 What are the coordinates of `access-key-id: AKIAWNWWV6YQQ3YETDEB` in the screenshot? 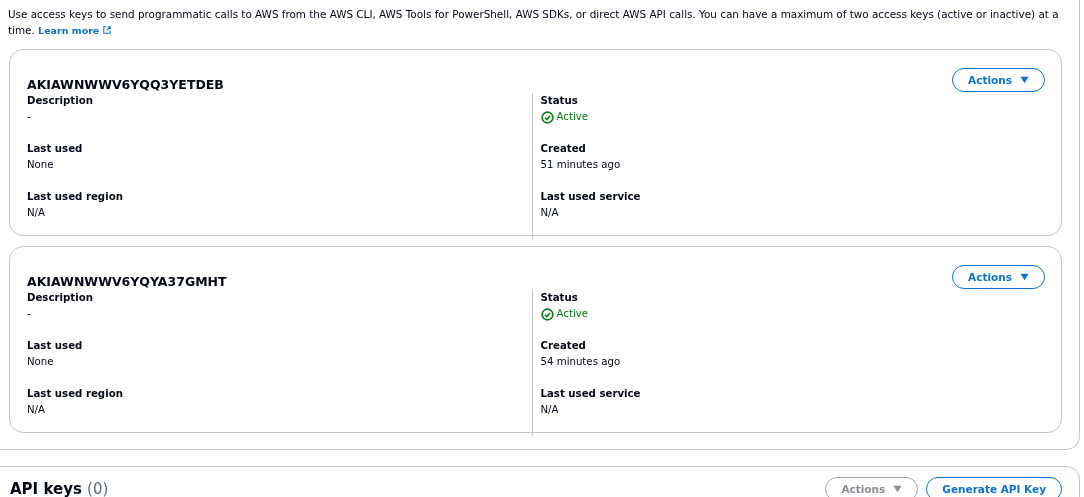 It's located at (125, 84).